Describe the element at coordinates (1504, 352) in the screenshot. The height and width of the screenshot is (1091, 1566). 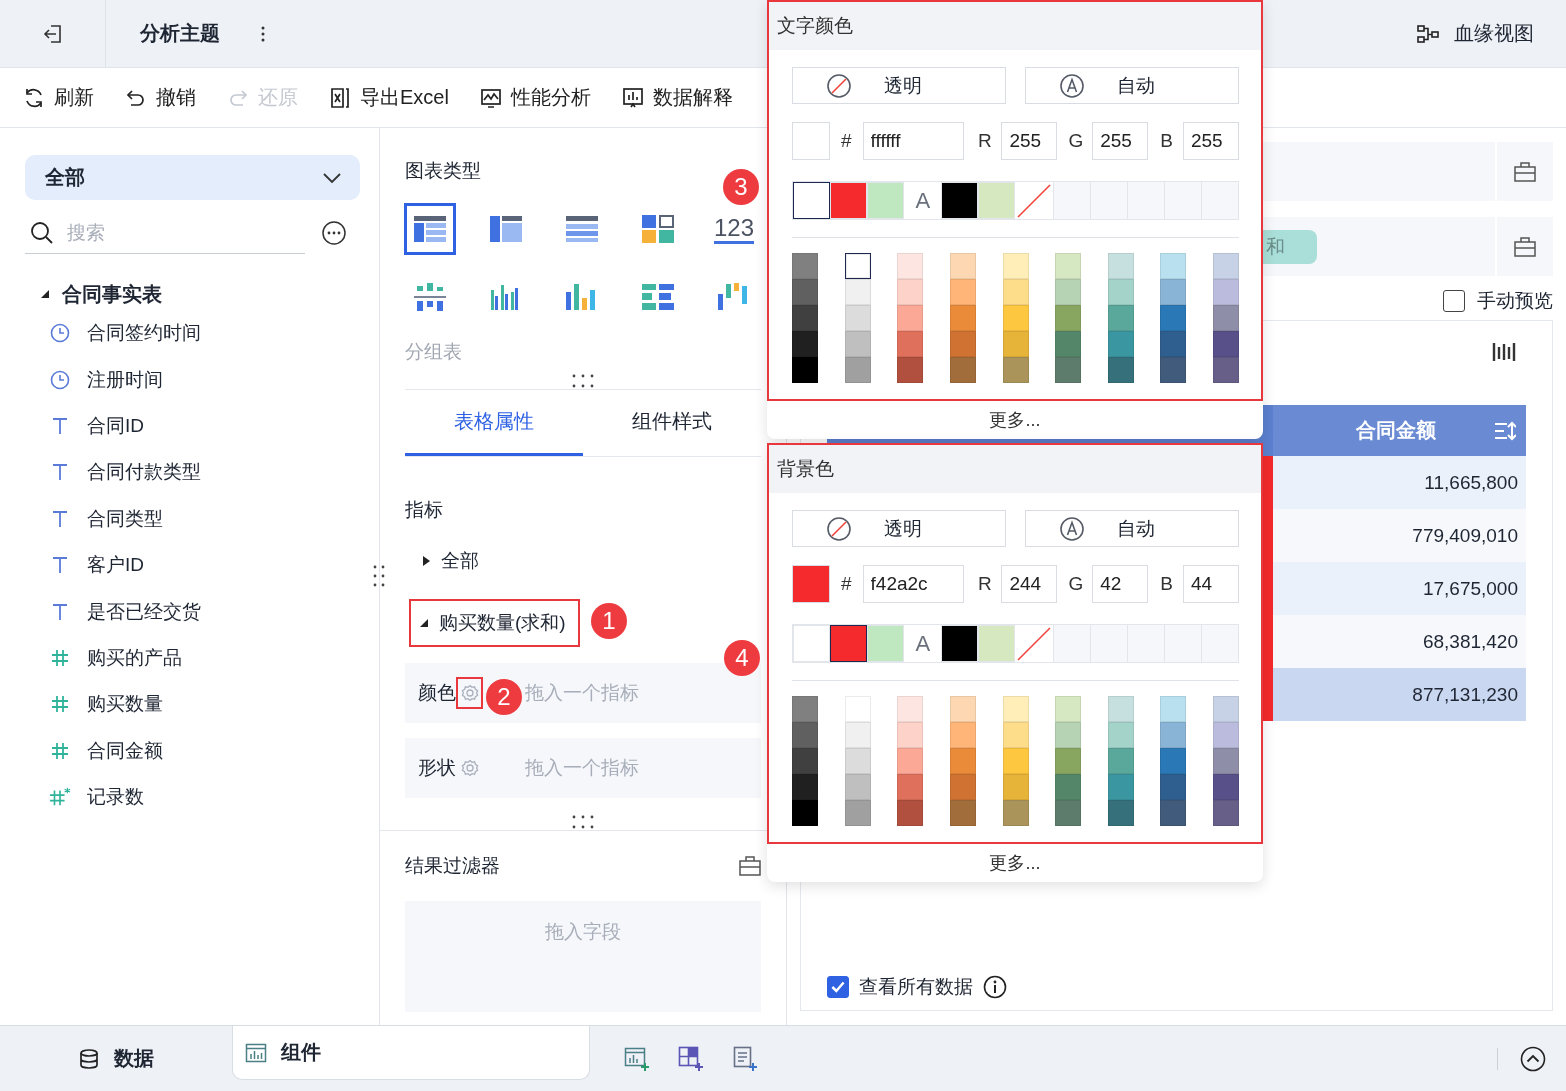
I see `chart-icon` at that location.